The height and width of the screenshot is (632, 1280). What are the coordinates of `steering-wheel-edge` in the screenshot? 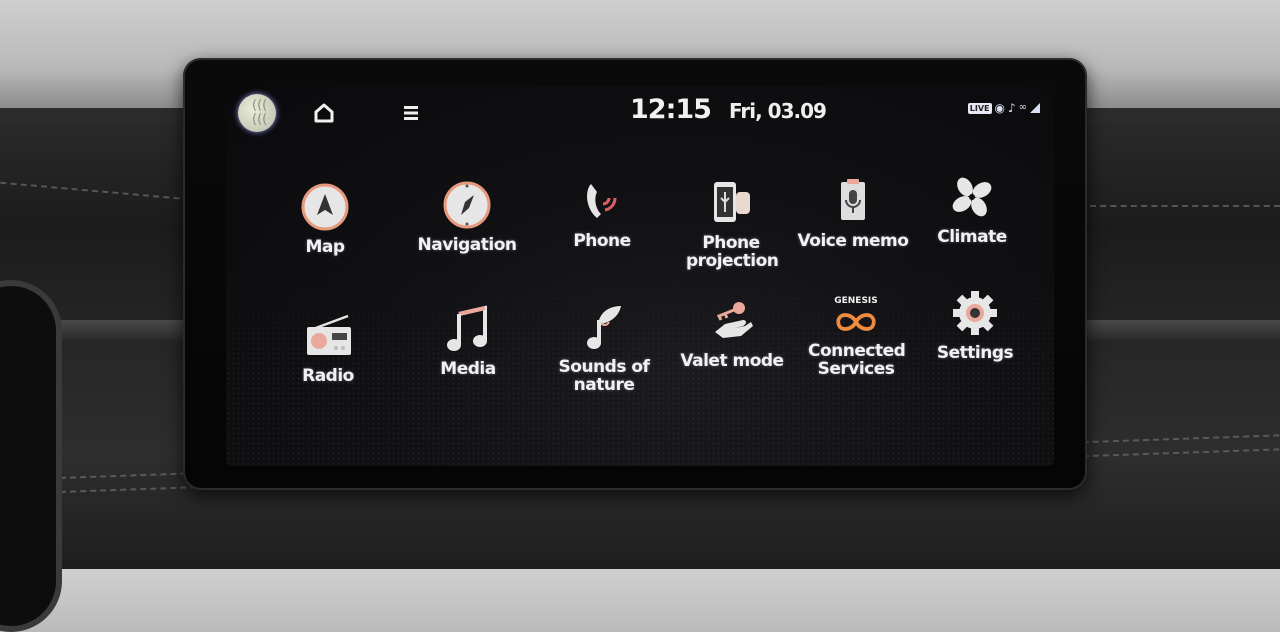 It's located at (31, 456).